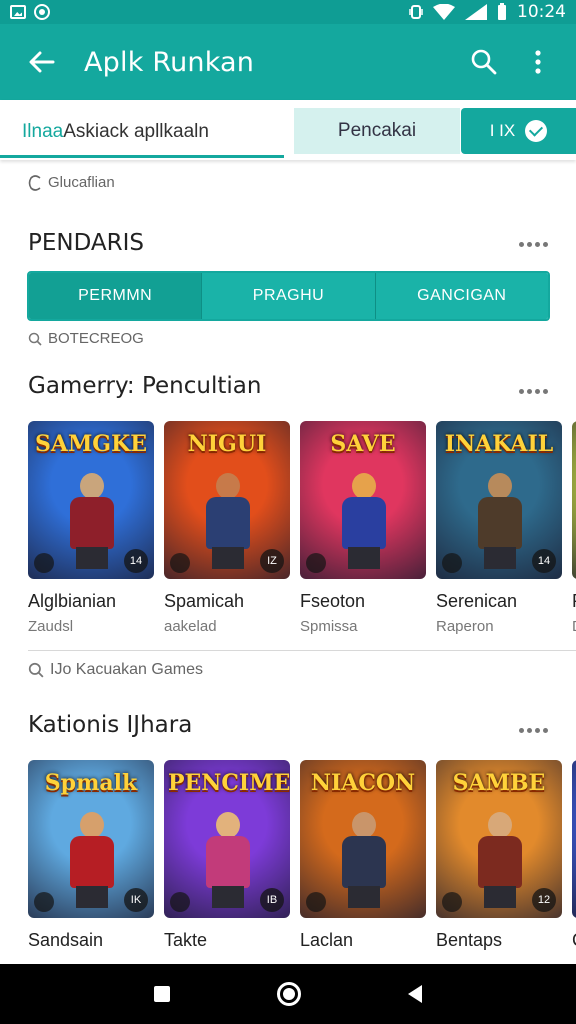 Image resolution: width=576 pixels, height=1024 pixels. What do you see at coordinates (136, 900) in the screenshot?
I see `age-rating-badge: IK` at bounding box center [136, 900].